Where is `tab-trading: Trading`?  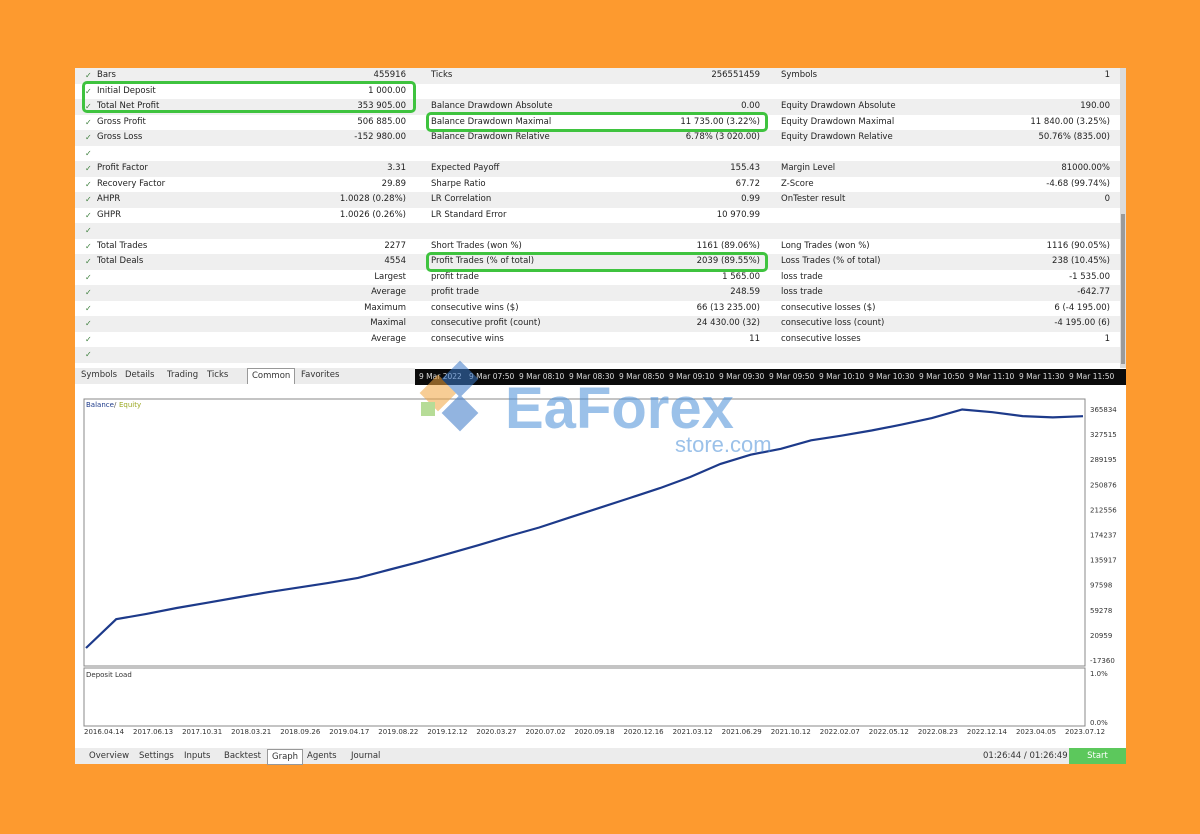
tab-trading: Trading is located at coordinates (182, 375).